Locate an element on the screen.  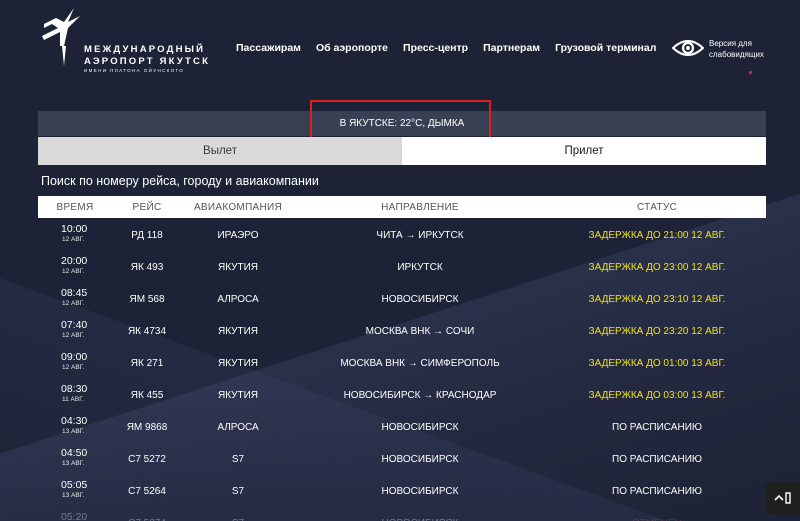
logo-title-line2: АЭРОПОРТ ЯКУТСК is located at coordinates (147, 61).